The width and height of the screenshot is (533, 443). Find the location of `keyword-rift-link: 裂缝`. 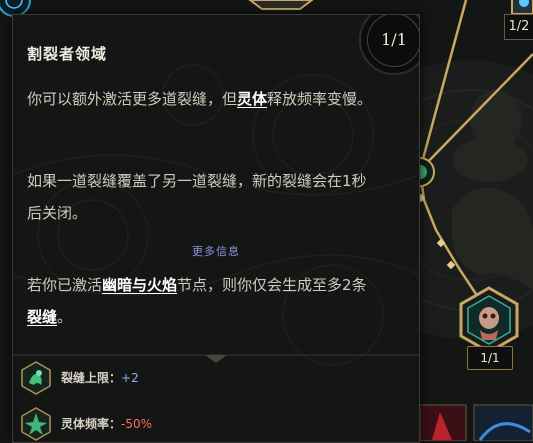

keyword-rift-link: 裂缝 is located at coordinates (42, 317).